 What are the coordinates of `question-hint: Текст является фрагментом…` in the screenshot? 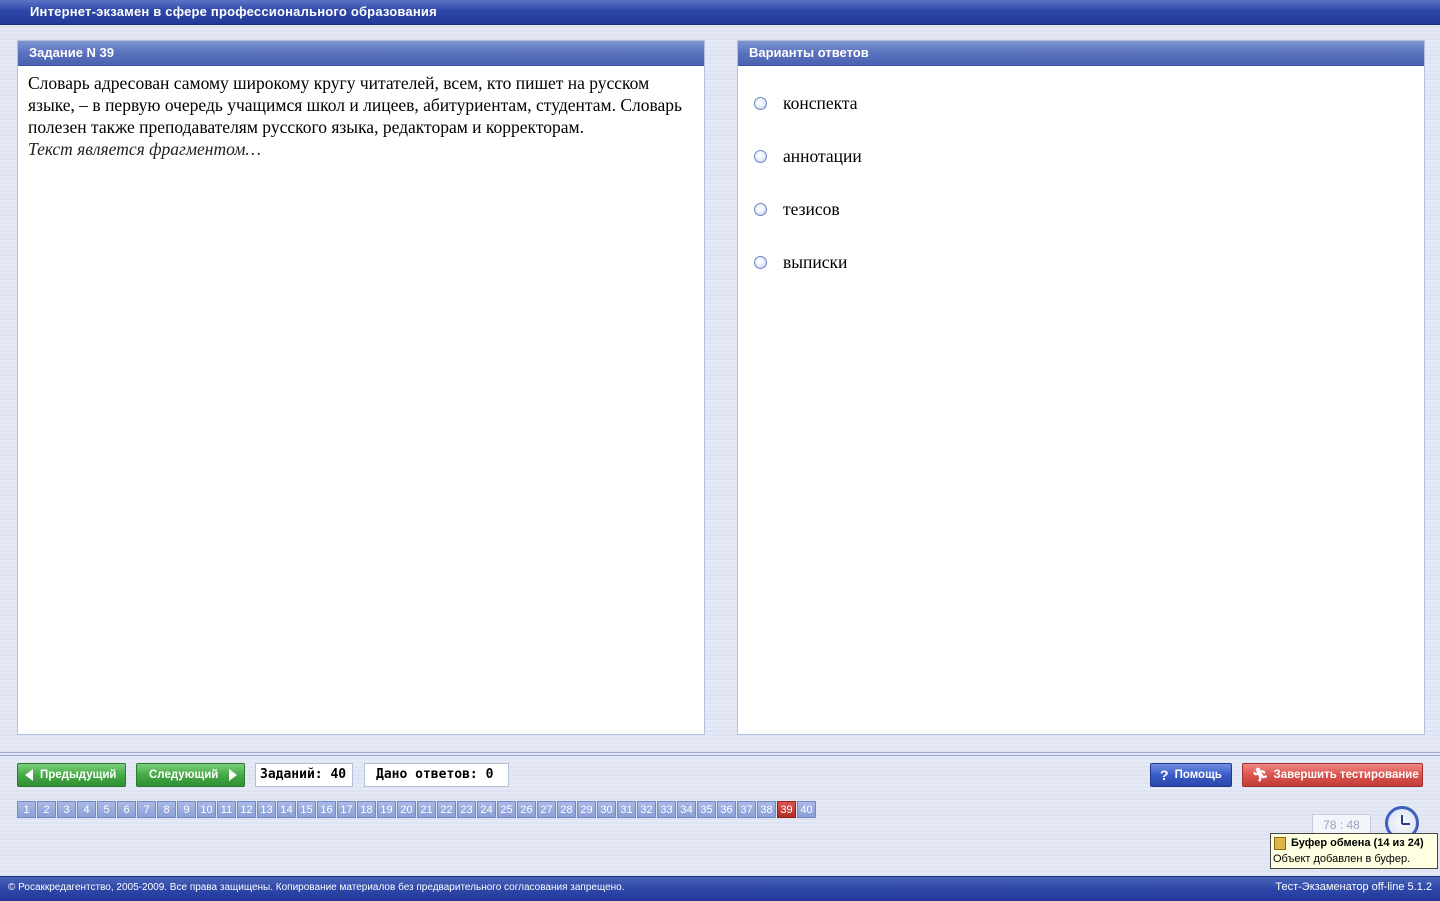 It's located at (144, 149).